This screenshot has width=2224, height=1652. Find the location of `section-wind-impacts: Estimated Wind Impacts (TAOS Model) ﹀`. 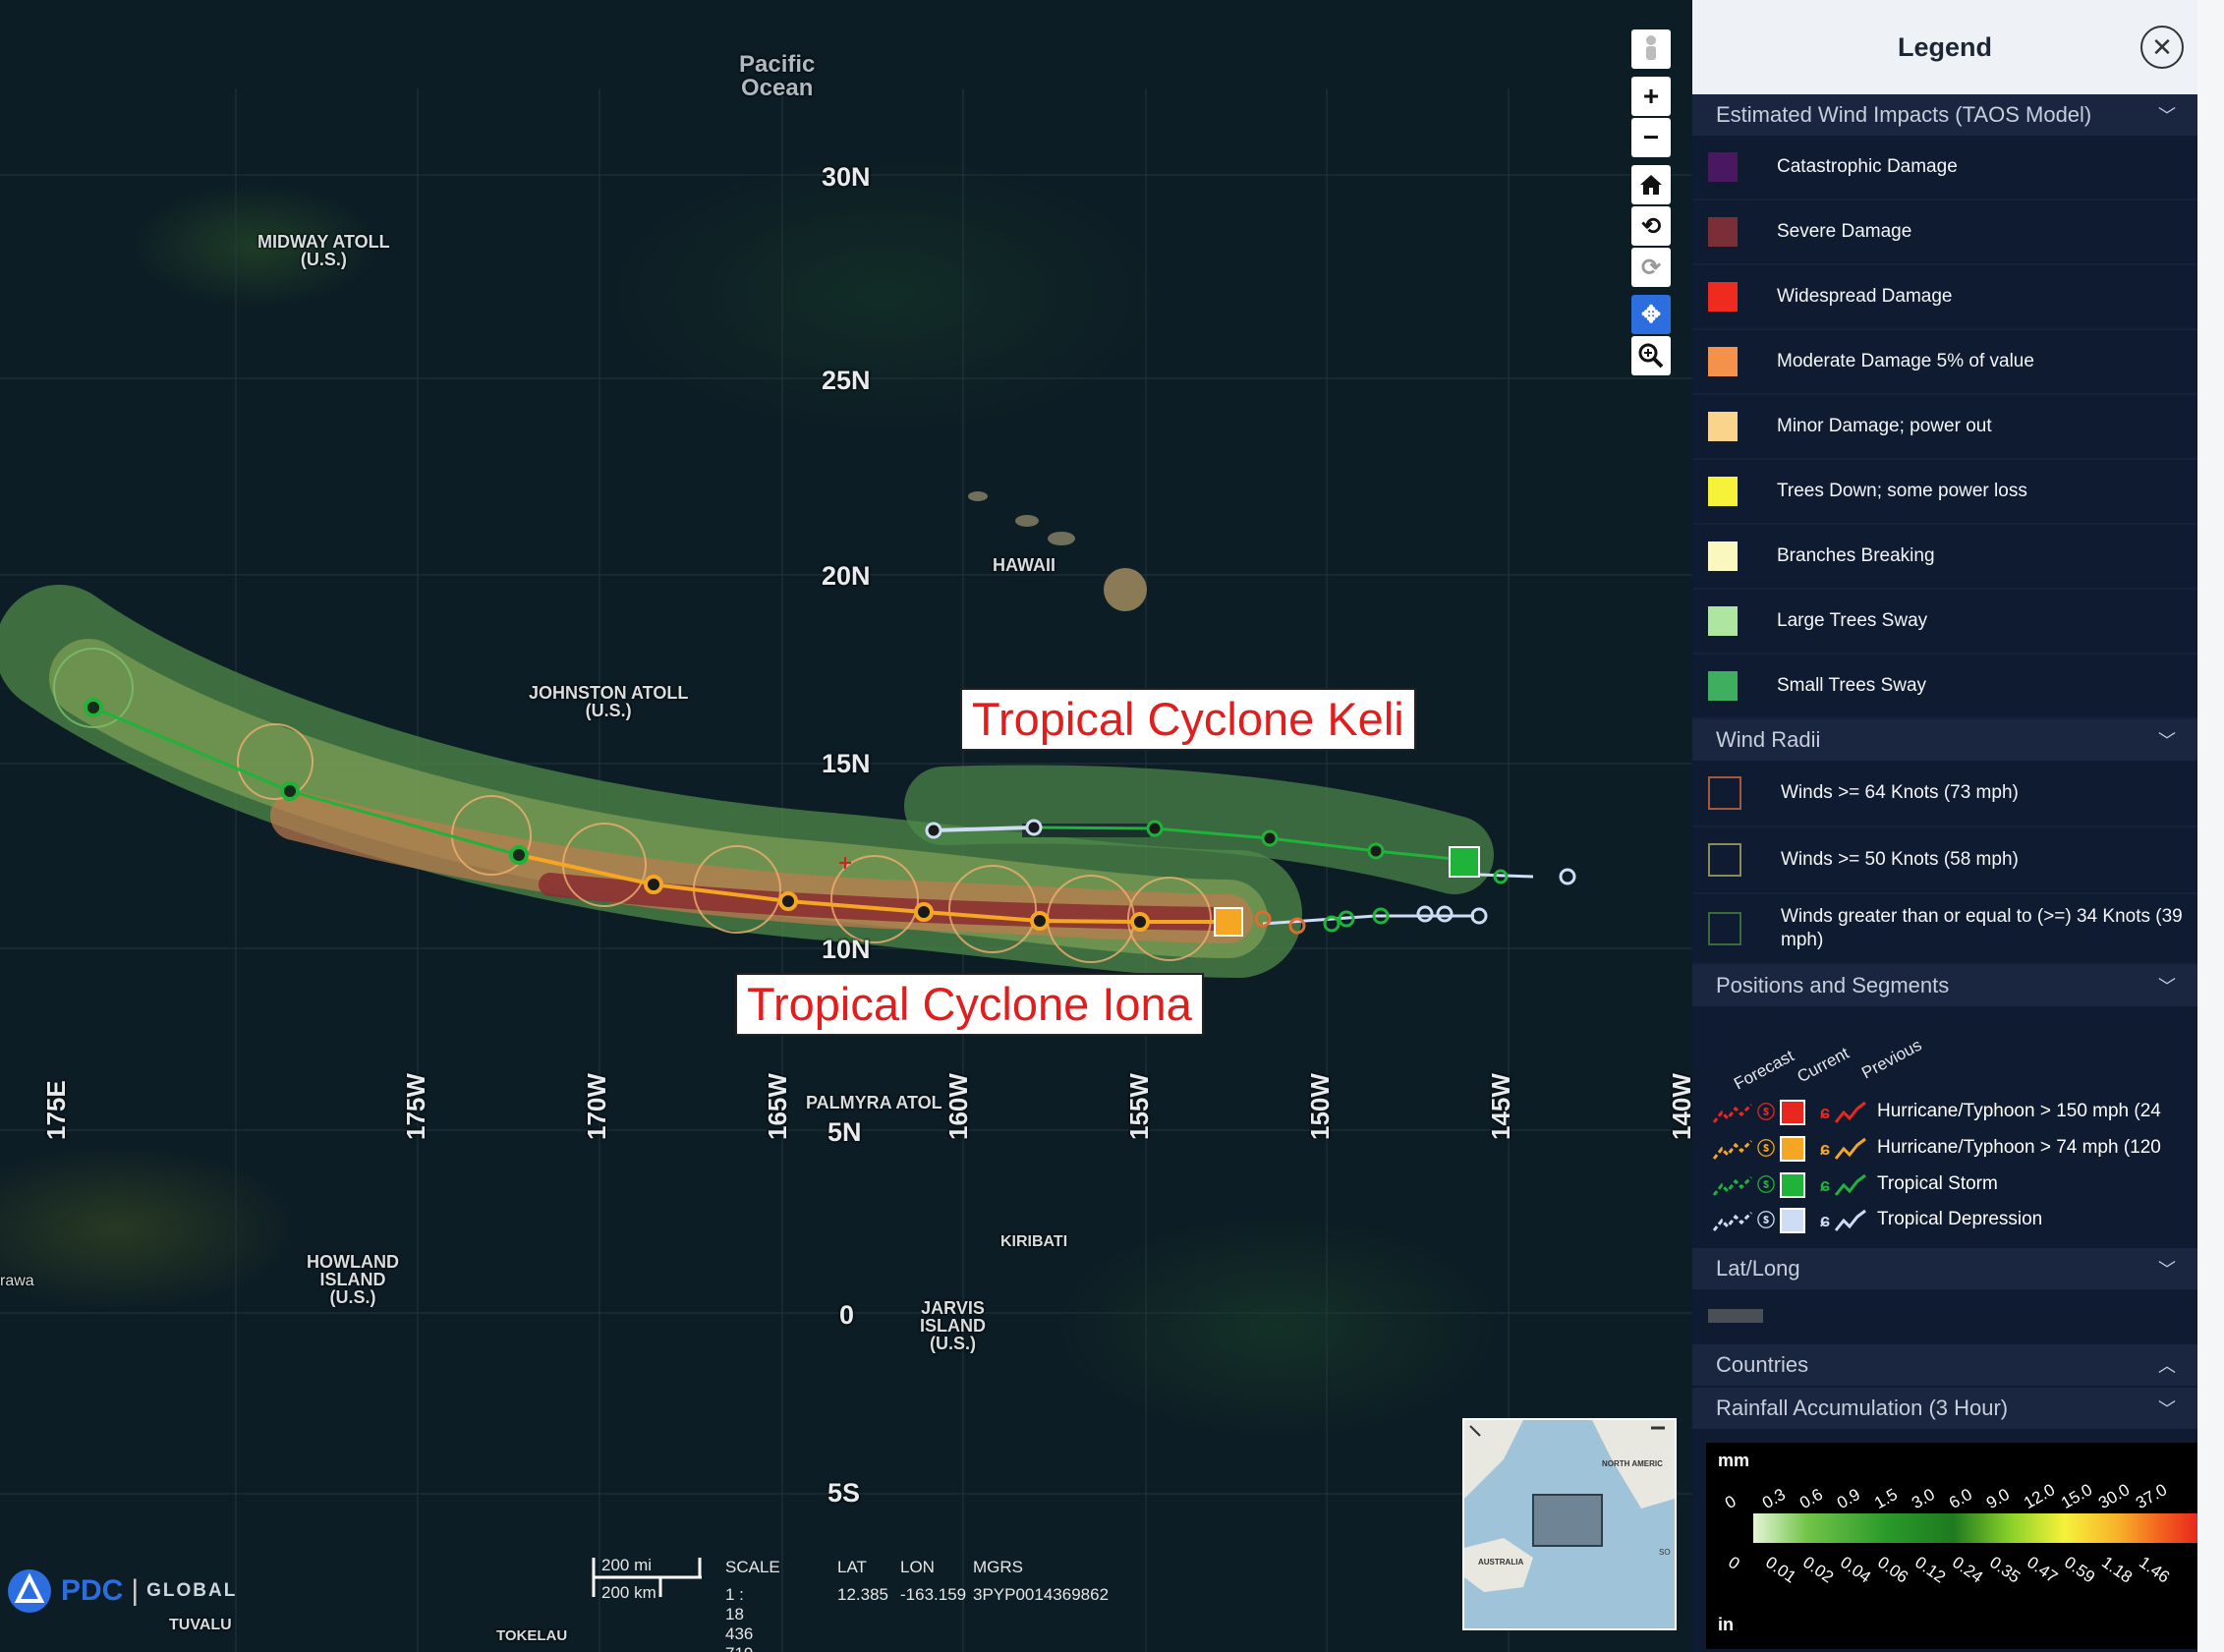

section-wind-impacts: Estimated Wind Impacts (TAOS Model) ﹀ is located at coordinates (1945, 115).